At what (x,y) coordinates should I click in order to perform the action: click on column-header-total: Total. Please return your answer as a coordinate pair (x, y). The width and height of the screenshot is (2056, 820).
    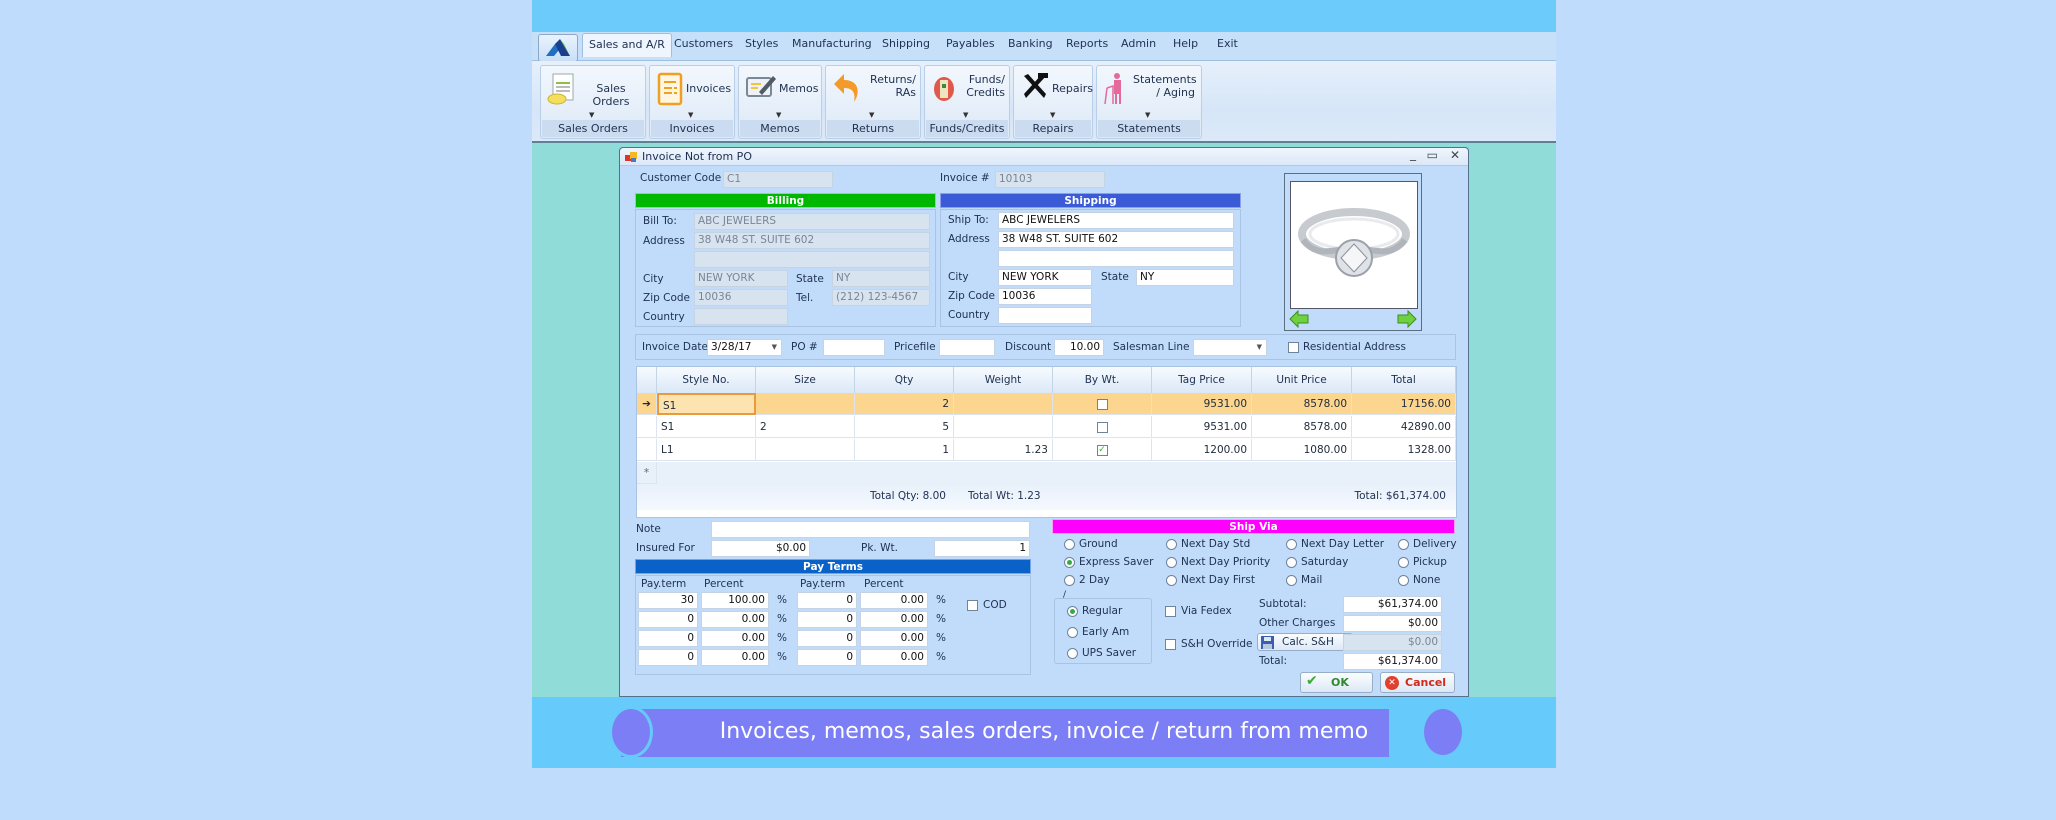
    Looking at the image, I should click on (1404, 380).